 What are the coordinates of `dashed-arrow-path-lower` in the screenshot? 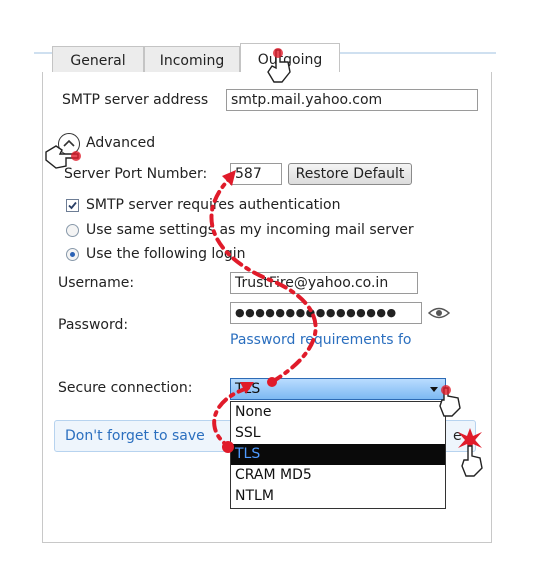 It's located at (231, 417).